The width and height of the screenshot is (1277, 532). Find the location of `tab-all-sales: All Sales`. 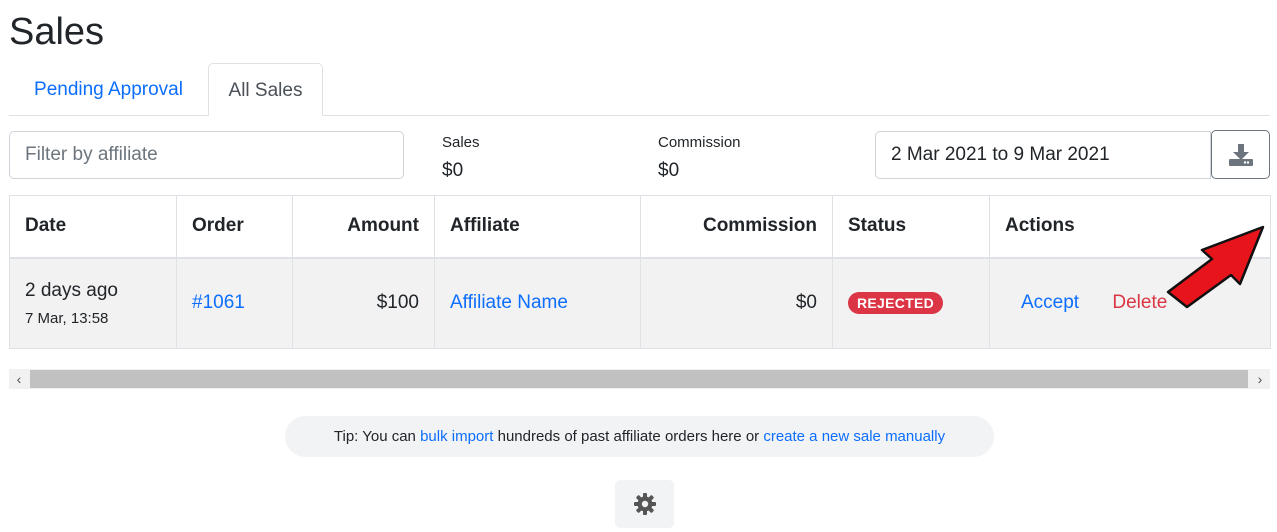

tab-all-sales: All Sales is located at coordinates (265, 89).